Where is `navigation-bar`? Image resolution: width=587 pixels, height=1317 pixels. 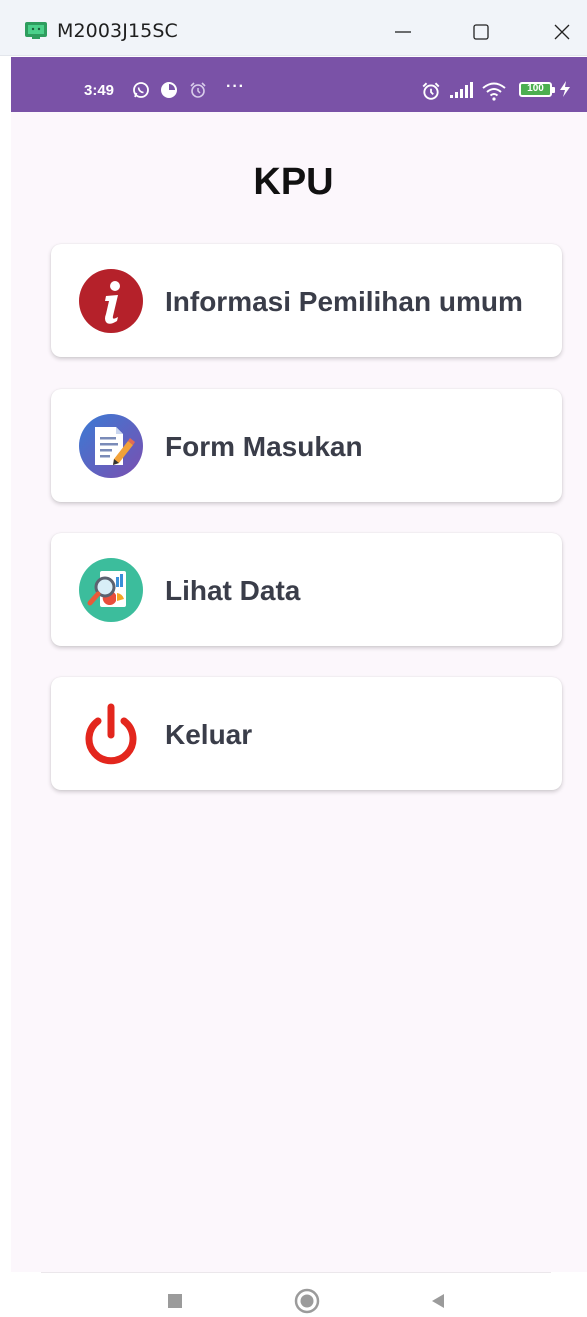
navigation-bar is located at coordinates (299, 1294).